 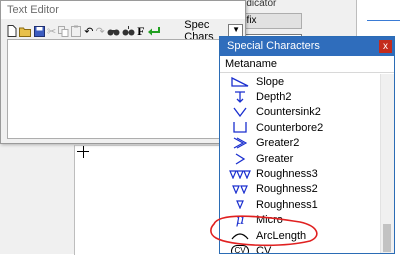 I want to click on chevron-down-icon: ▼, so click(x=236, y=29).